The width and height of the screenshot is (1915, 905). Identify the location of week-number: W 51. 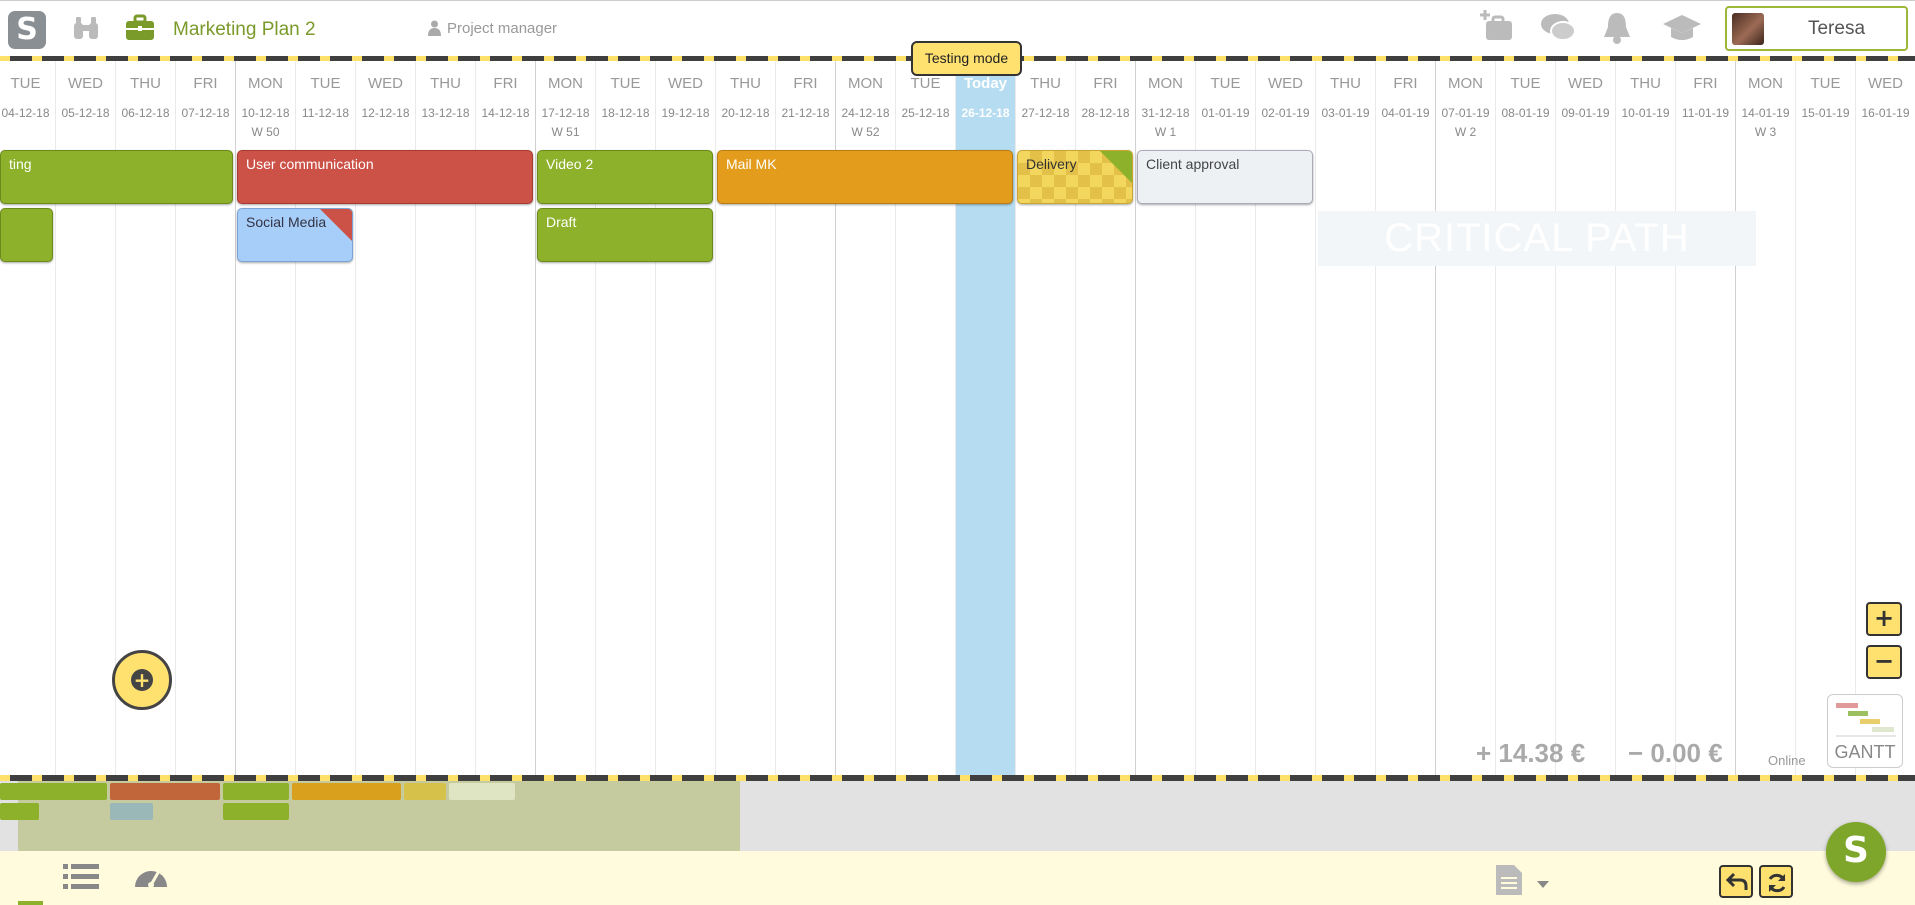
(565, 132).